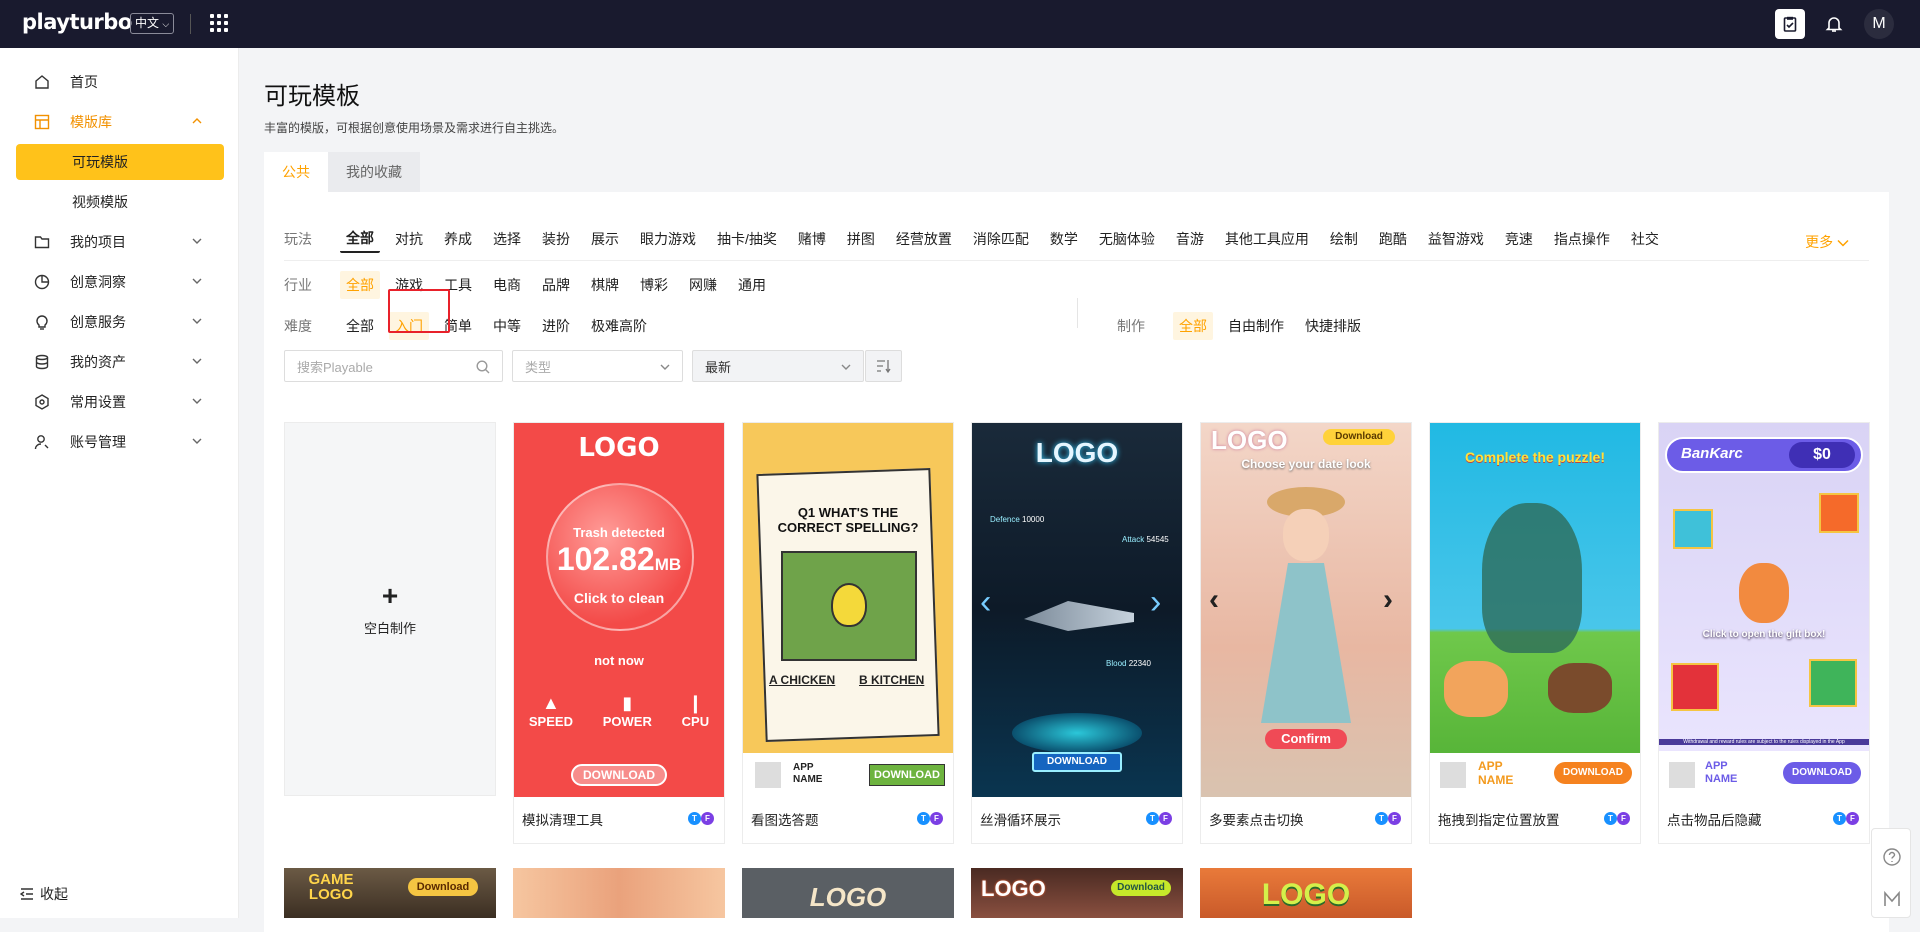 The image size is (1920, 932). Describe the element at coordinates (605, 559) in the screenshot. I see `trash-size-value: 102.82` at that location.